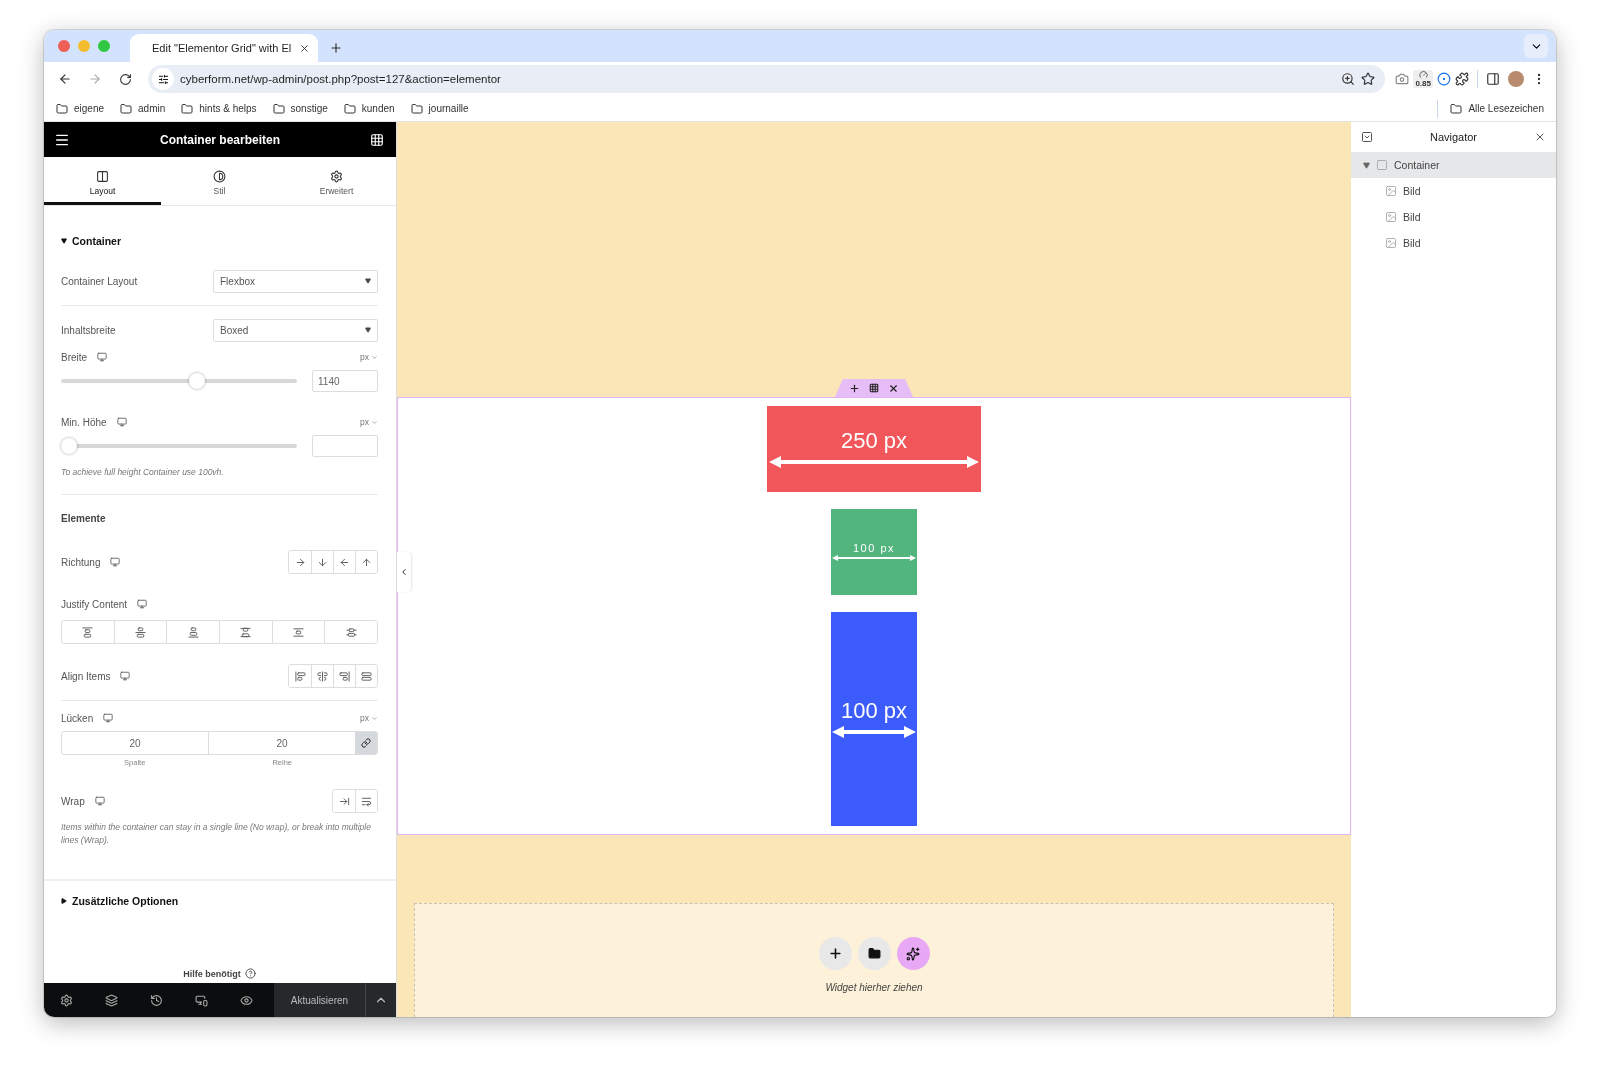  I want to click on bookmark-folder: admin, so click(143, 108).